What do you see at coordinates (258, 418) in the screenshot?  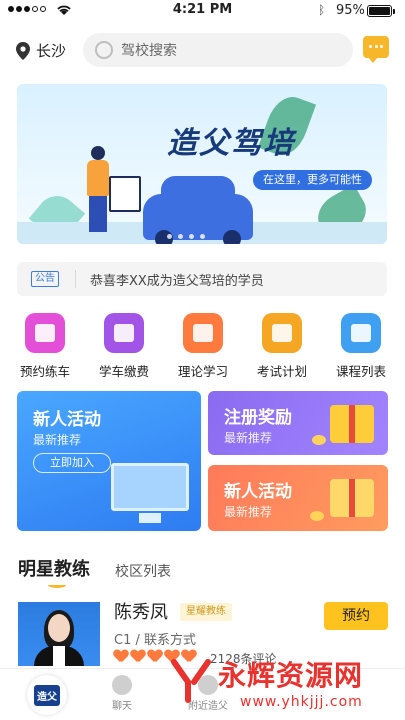 I see `card-title: 注册奖励` at bounding box center [258, 418].